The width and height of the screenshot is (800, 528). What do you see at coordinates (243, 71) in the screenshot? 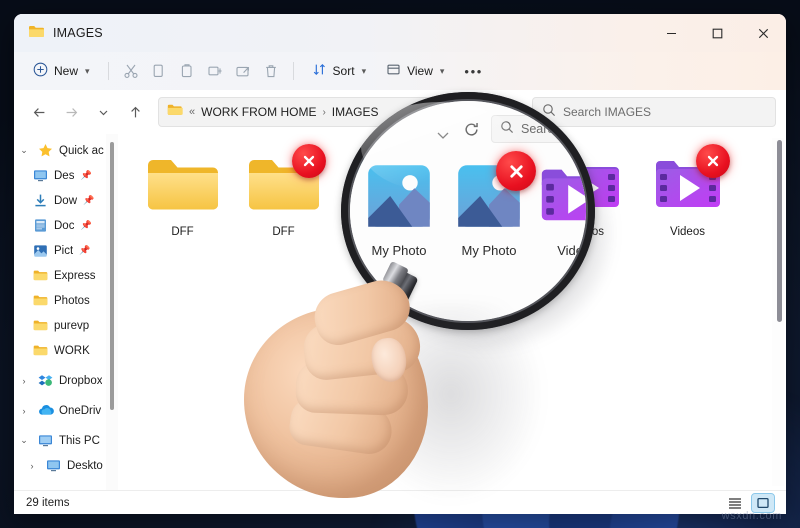
I see `share-icon` at bounding box center [243, 71].